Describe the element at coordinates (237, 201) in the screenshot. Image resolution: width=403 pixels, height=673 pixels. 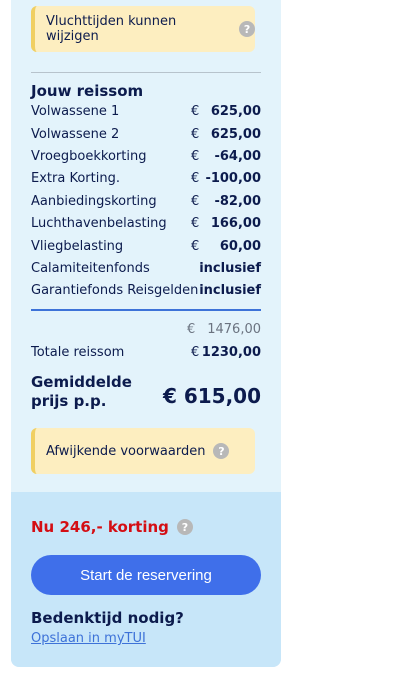
I see `row-amount: -82,00` at that location.